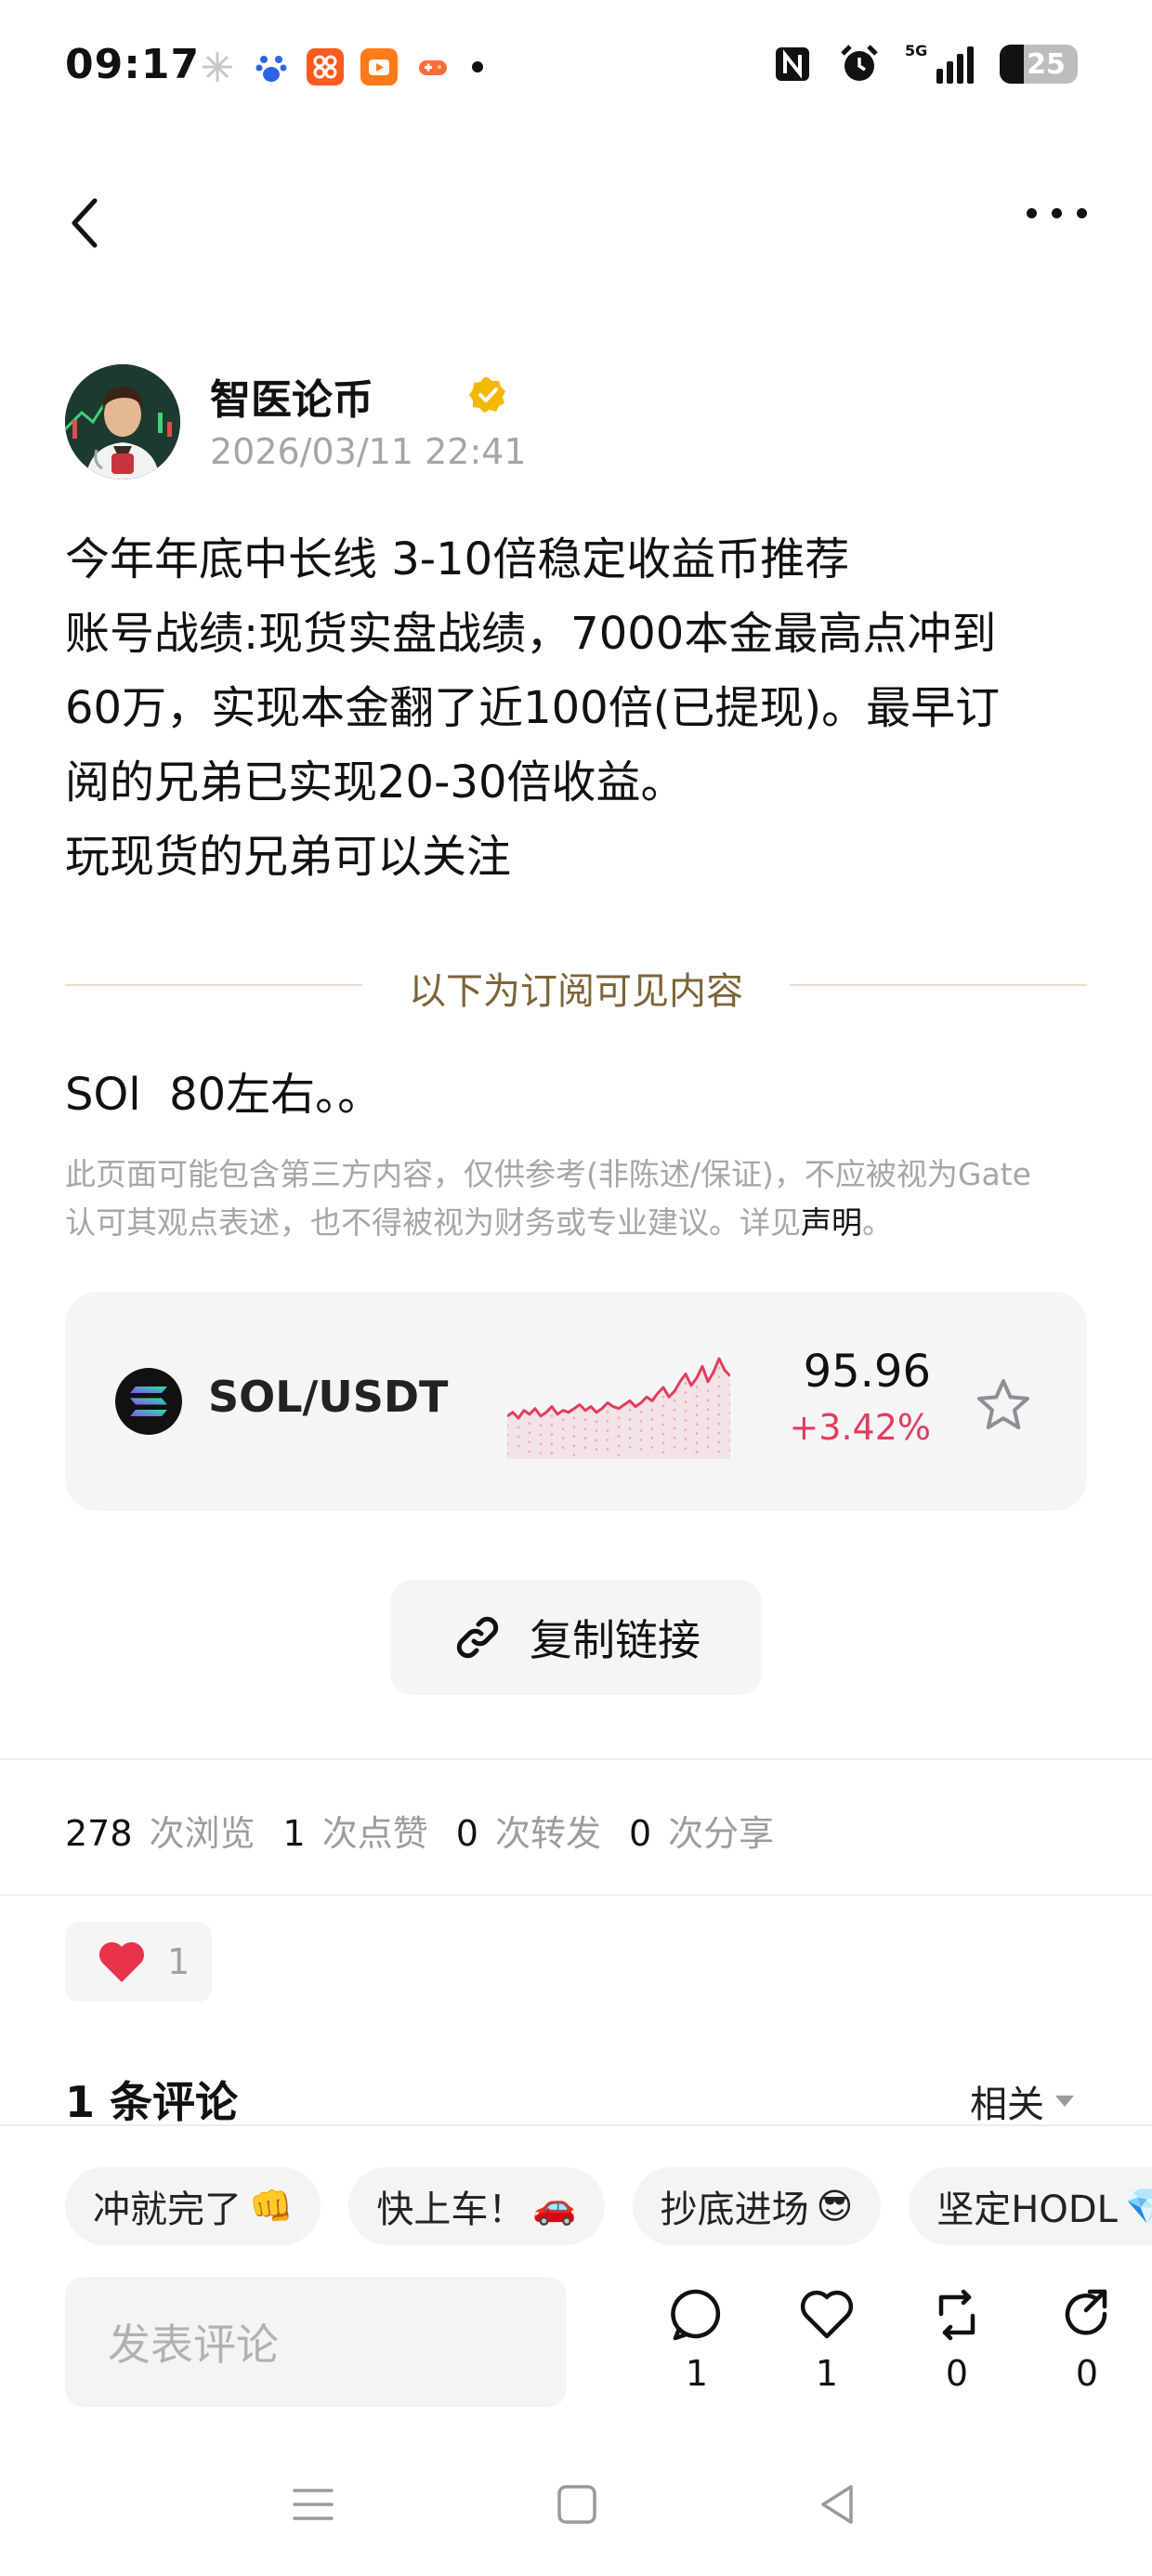 This screenshot has width=1152, height=2576. I want to click on quick-reply-chip: 冲就完了 👊, so click(193, 2206).